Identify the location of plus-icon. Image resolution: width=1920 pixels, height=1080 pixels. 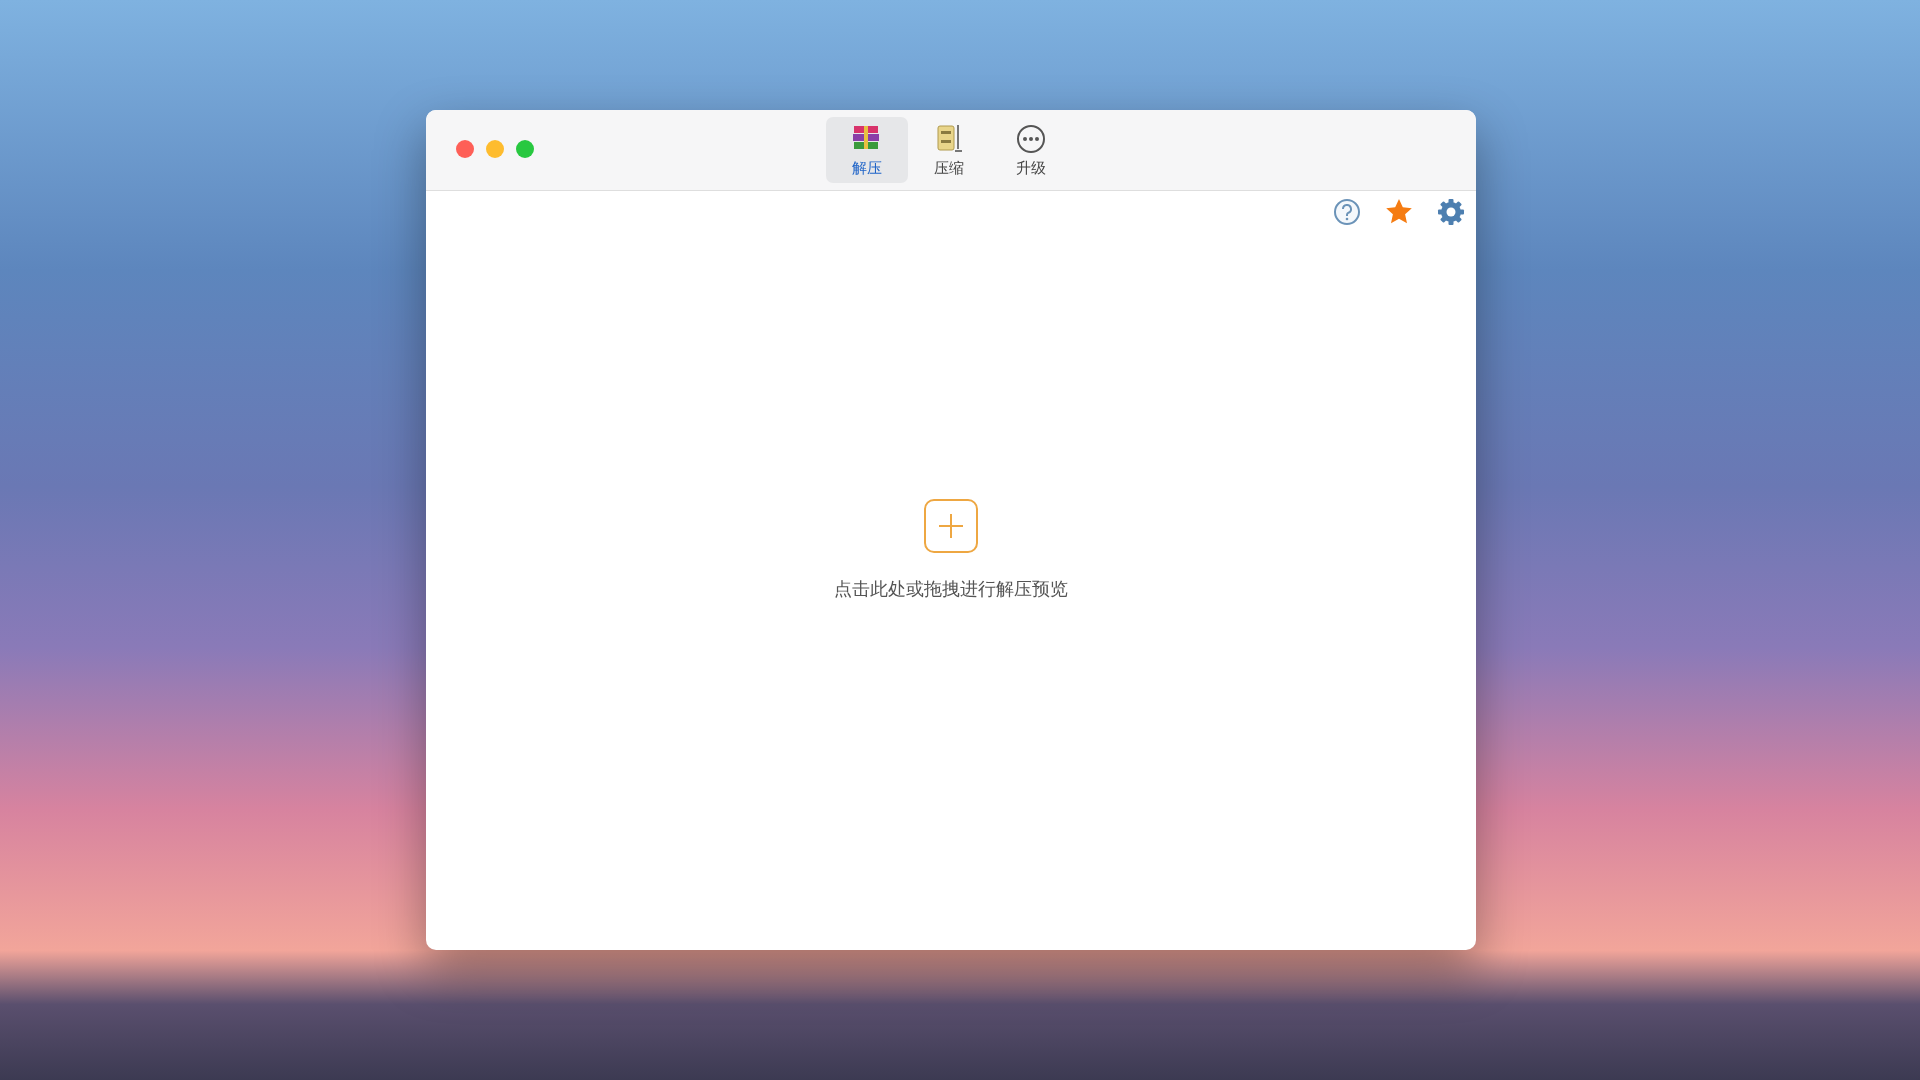
(951, 526).